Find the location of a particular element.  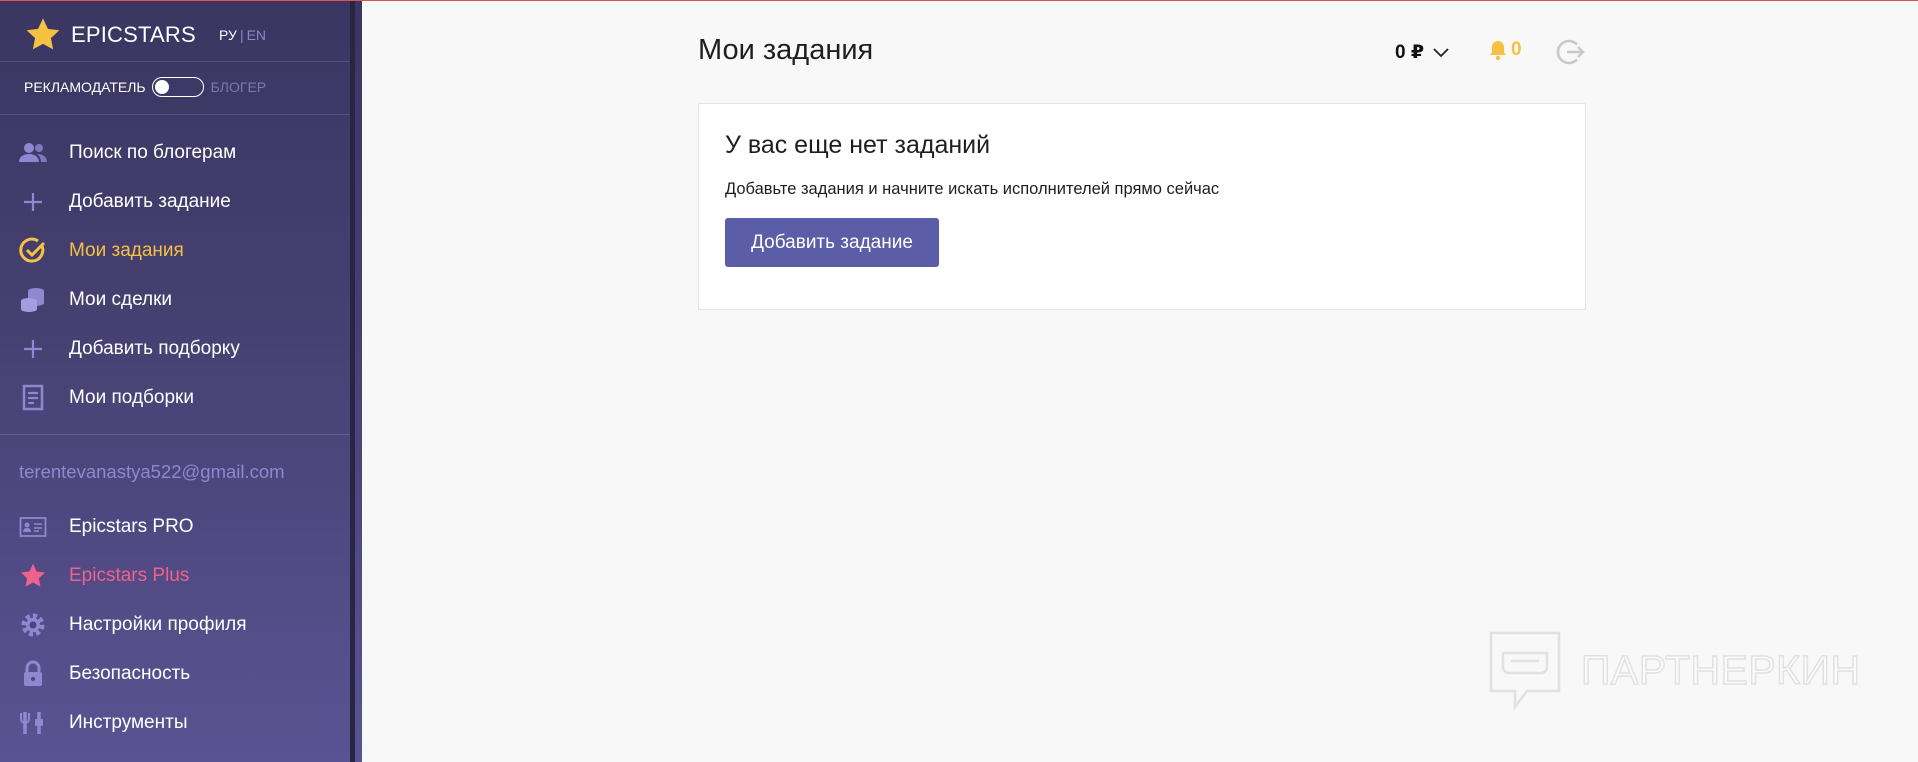

balance-value: 0 ₽ is located at coordinates (1410, 52).